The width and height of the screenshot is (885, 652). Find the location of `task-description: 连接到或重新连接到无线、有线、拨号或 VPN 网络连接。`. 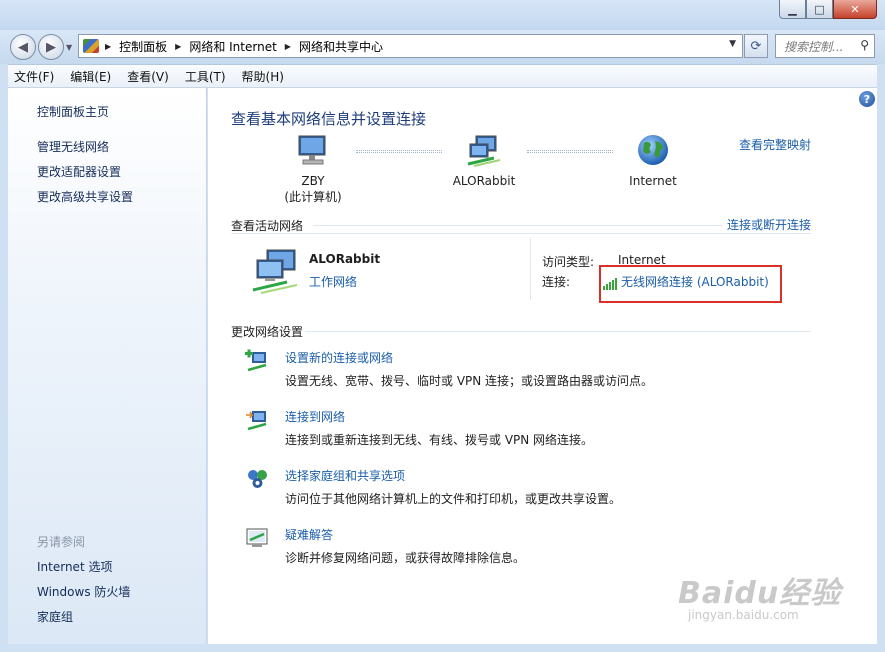

task-description: 连接到或重新连接到无线、有线、拨号或 VPN 网络连接。 is located at coordinates (439, 440).